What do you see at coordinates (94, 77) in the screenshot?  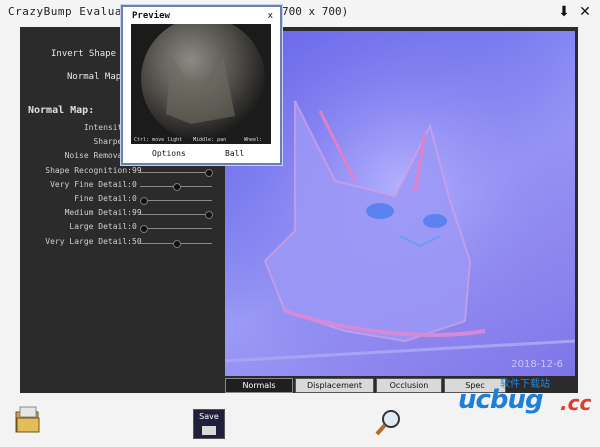 I see `normal-map-toggle: Normal Map` at bounding box center [94, 77].